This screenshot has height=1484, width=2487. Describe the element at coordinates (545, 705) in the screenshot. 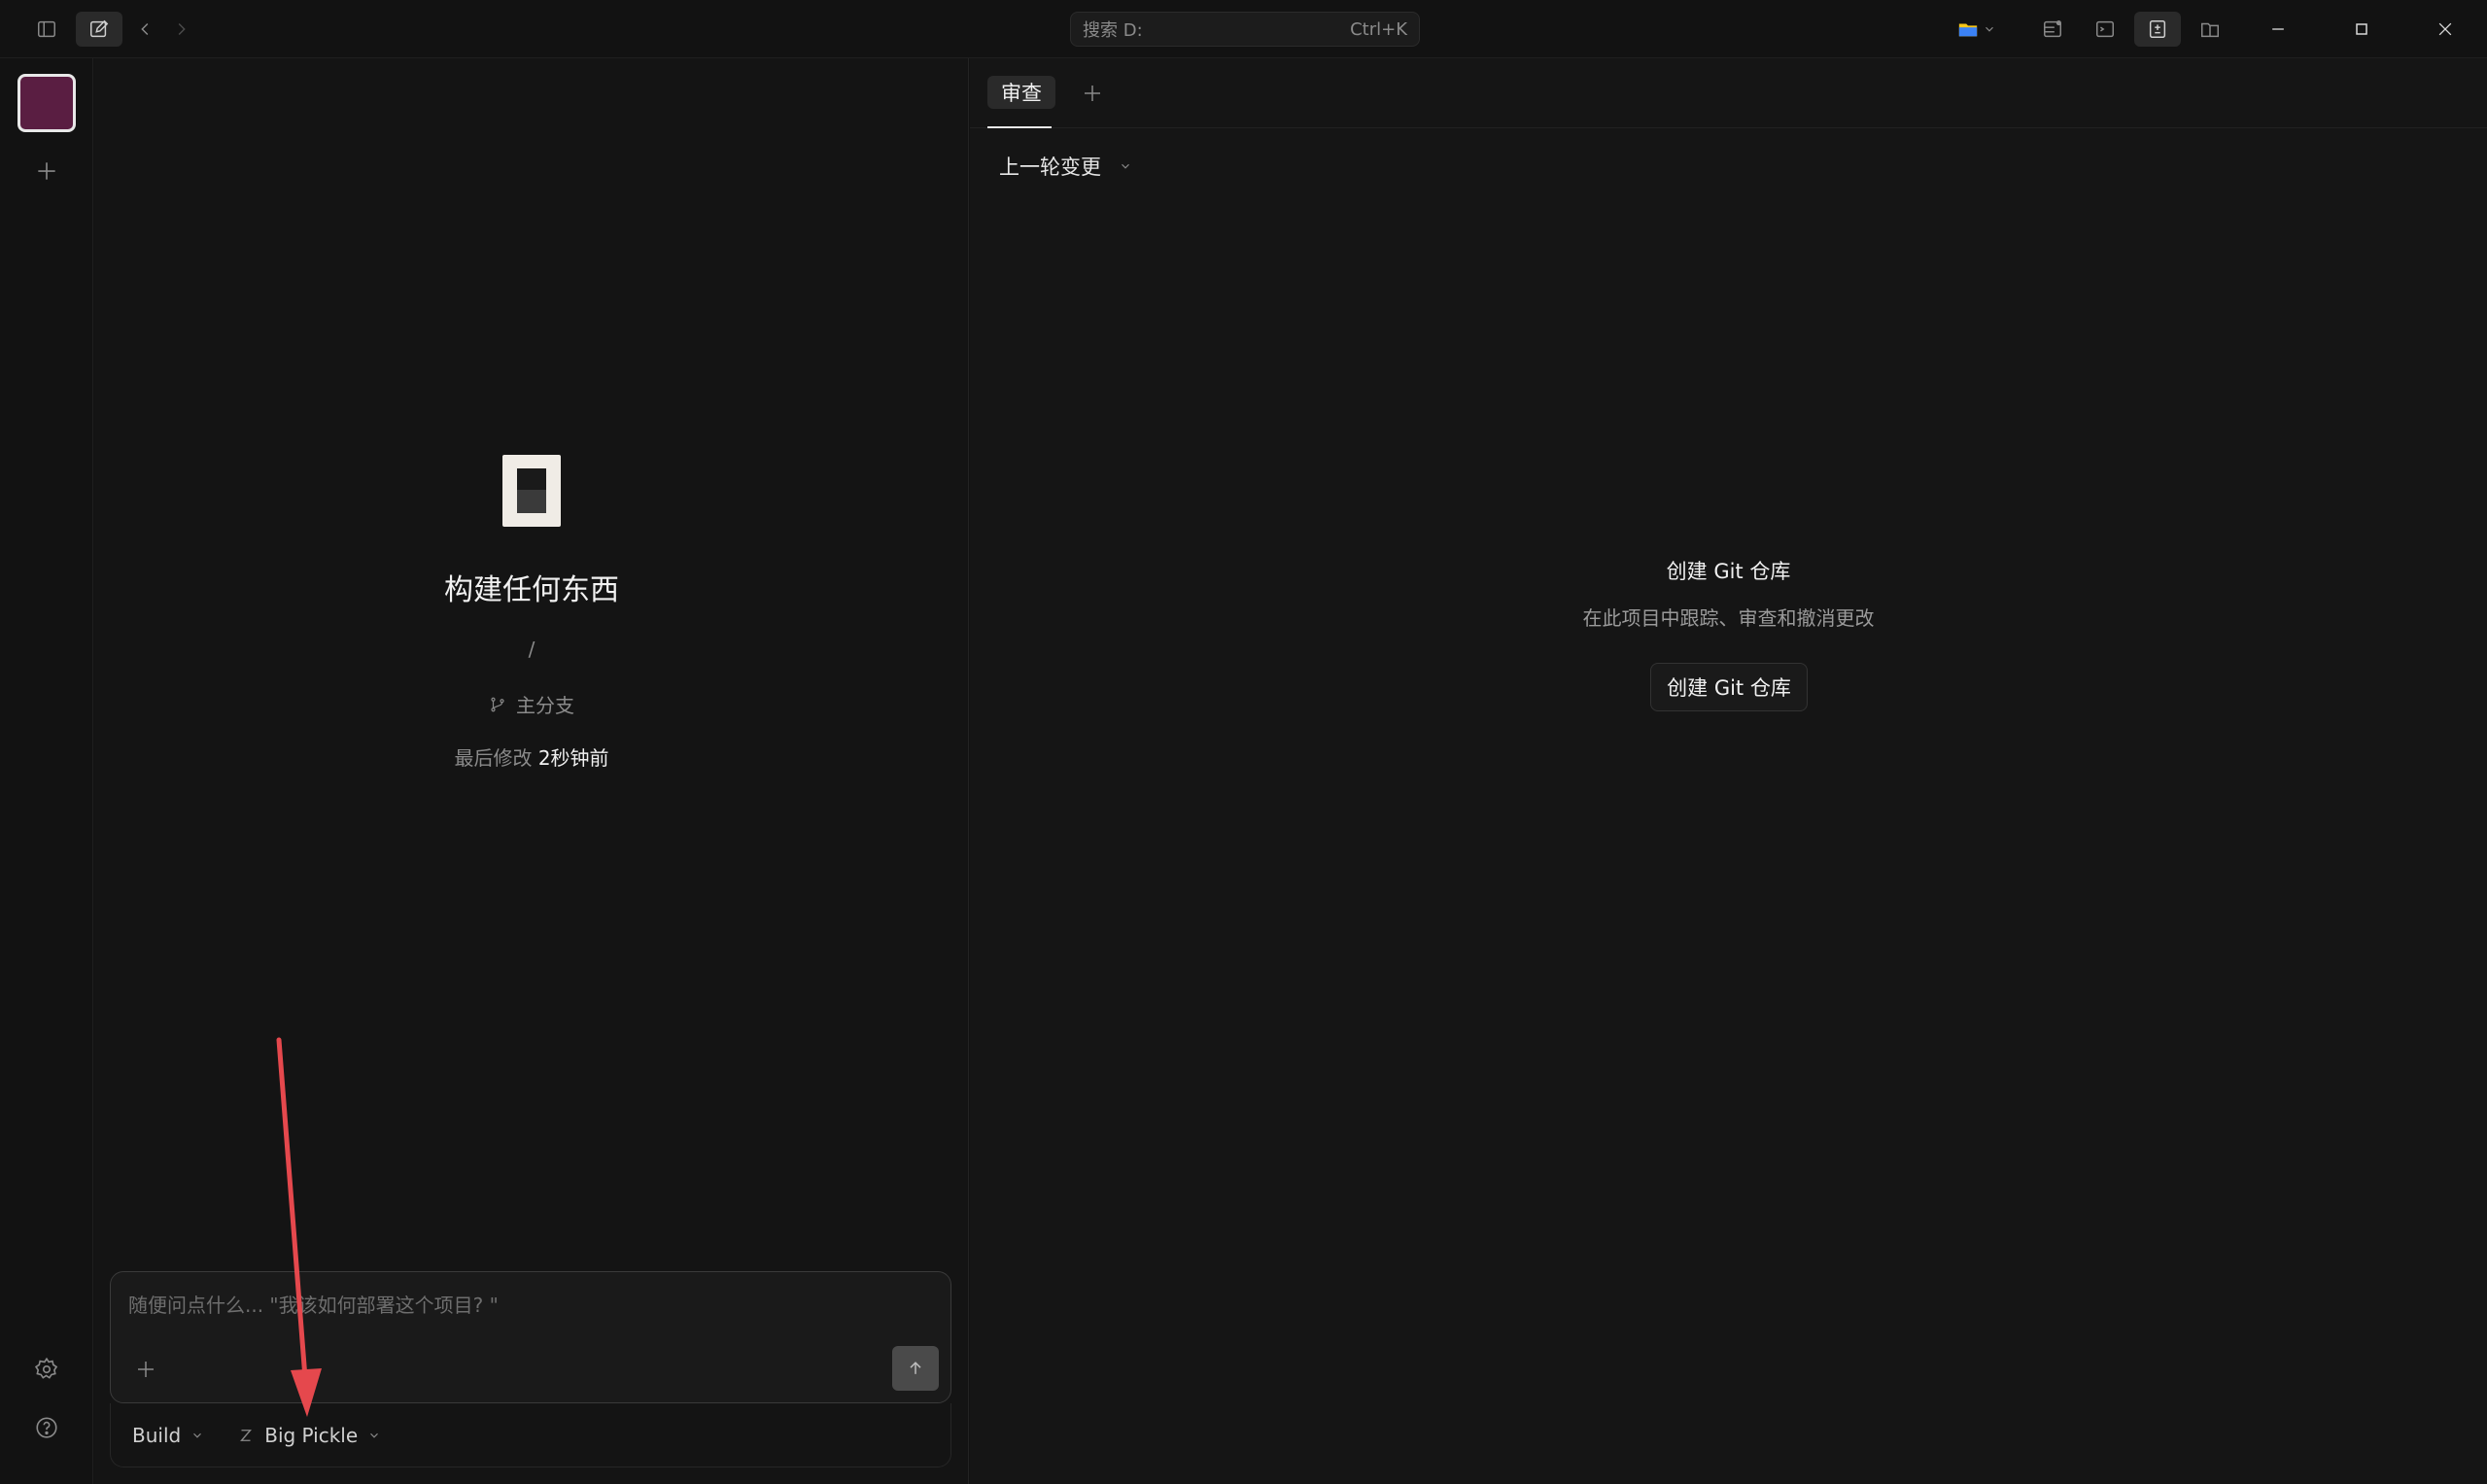

I see `branch-label: 主分支` at that location.